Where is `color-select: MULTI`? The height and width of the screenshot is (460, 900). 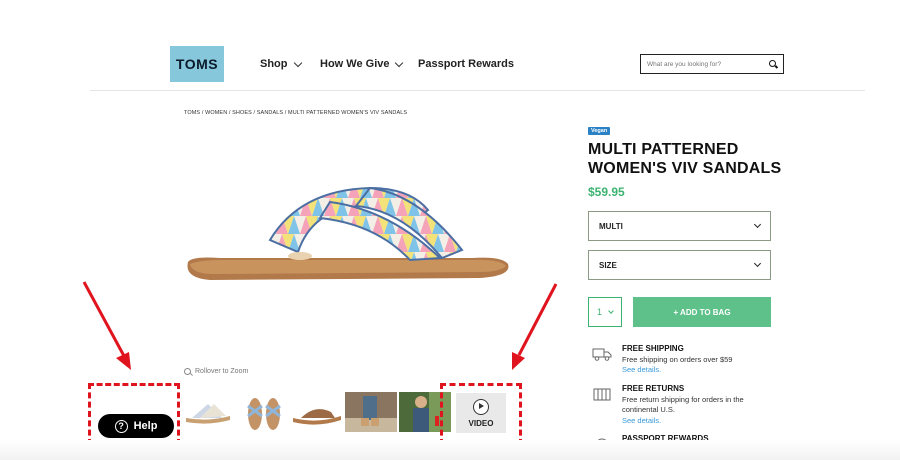
color-select: MULTI is located at coordinates (679, 226).